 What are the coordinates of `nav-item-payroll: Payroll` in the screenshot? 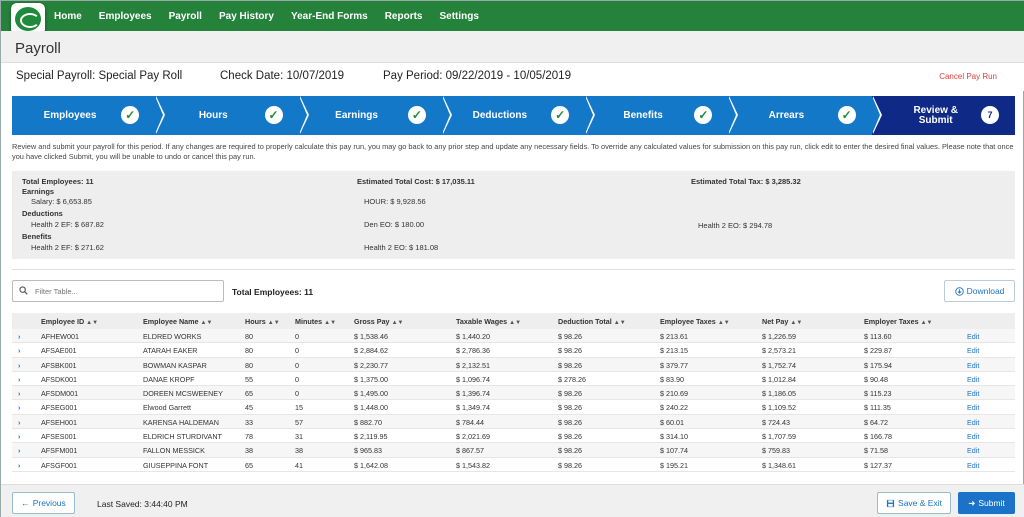 It's located at (185, 16).